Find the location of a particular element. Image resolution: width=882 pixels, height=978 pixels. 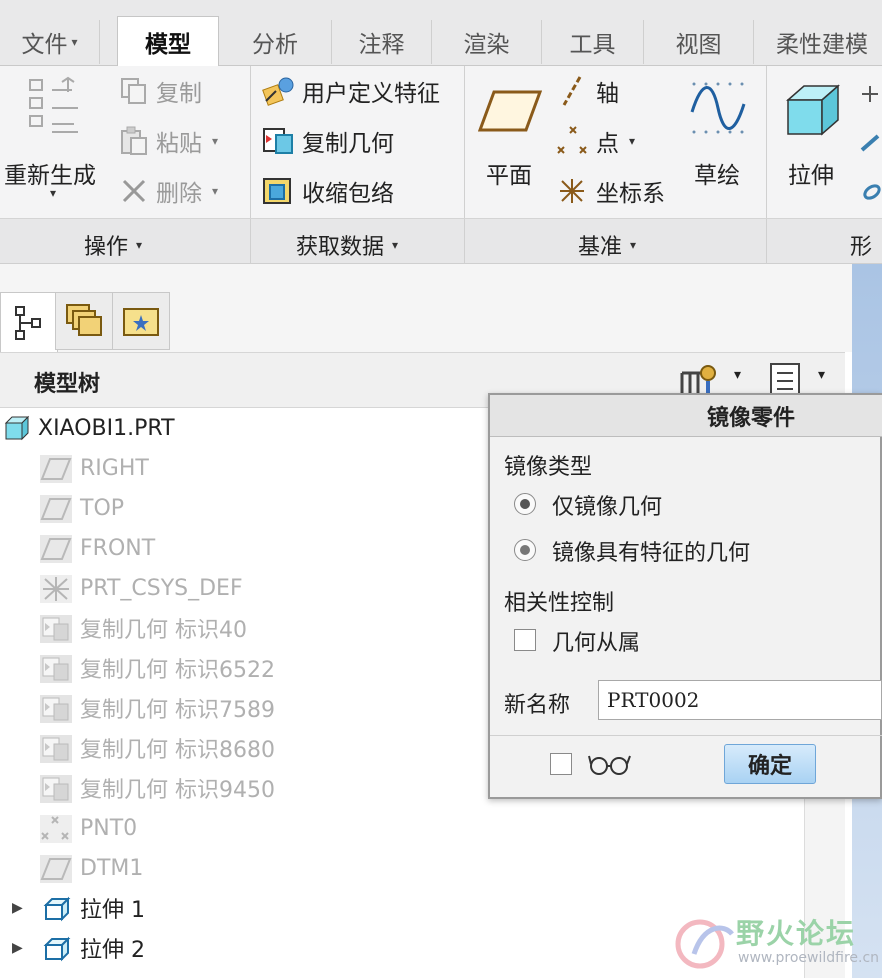

csys-icon is located at coordinates (56, 589).